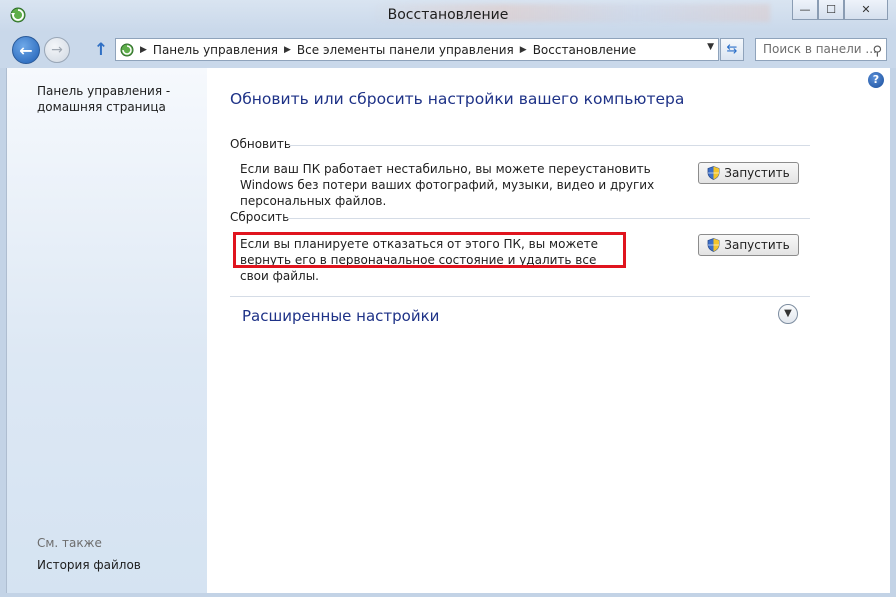  I want to click on breadcrumb-control-panel: Панель управления, so click(215, 50).